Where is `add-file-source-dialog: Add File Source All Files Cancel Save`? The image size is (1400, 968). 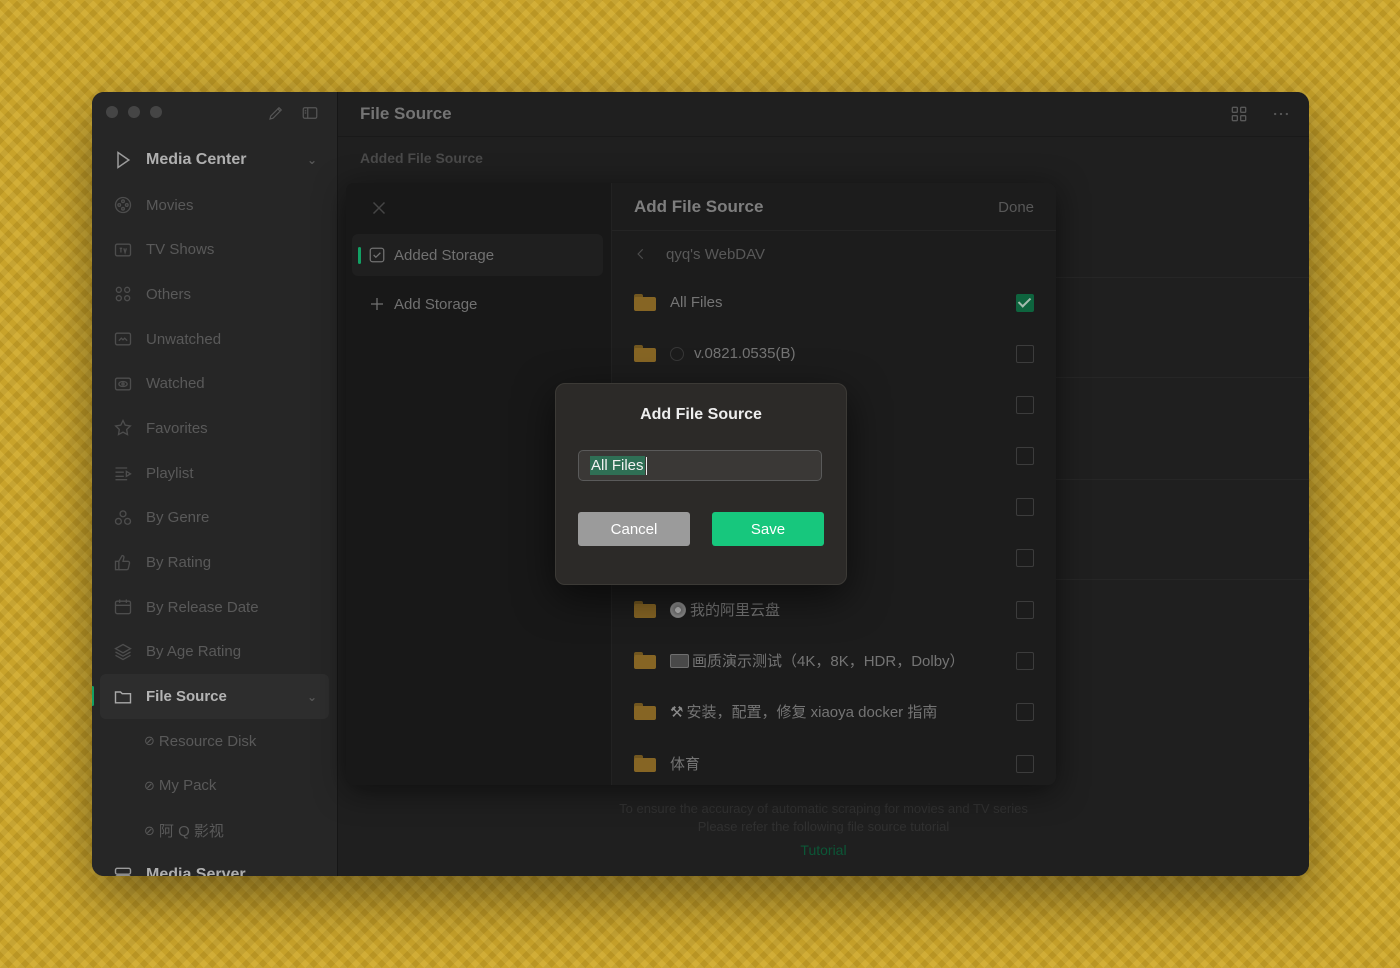 add-file-source-dialog: Add File Source All Files Cancel Save is located at coordinates (701, 484).